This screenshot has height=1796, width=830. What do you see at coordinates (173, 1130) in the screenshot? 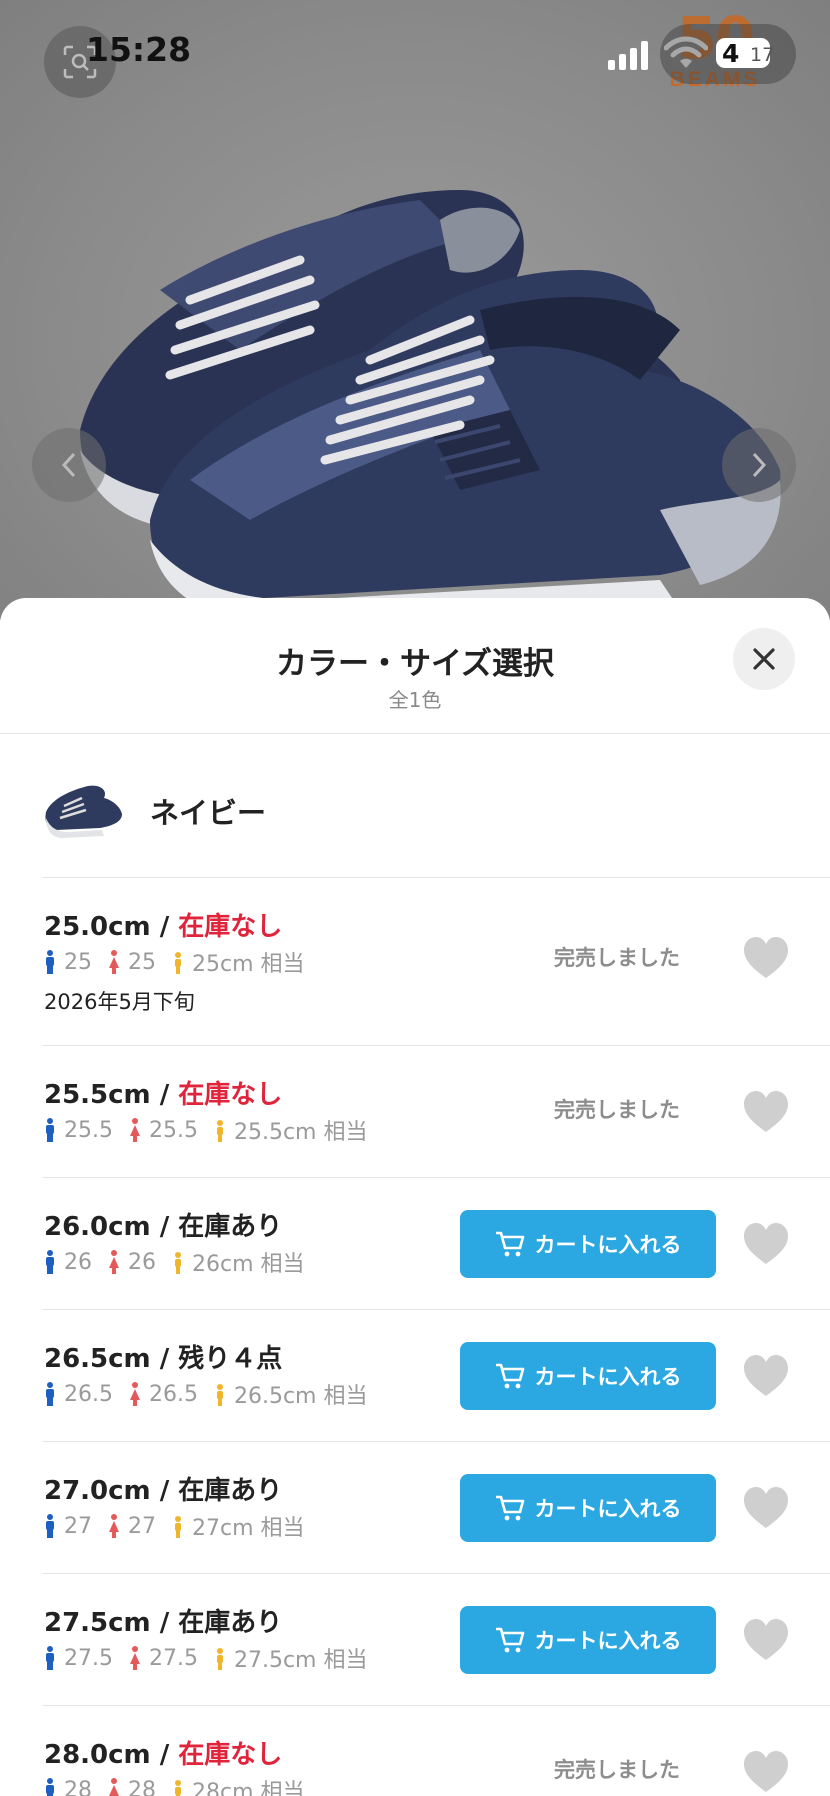
I see `women-size: 25.5` at bounding box center [173, 1130].